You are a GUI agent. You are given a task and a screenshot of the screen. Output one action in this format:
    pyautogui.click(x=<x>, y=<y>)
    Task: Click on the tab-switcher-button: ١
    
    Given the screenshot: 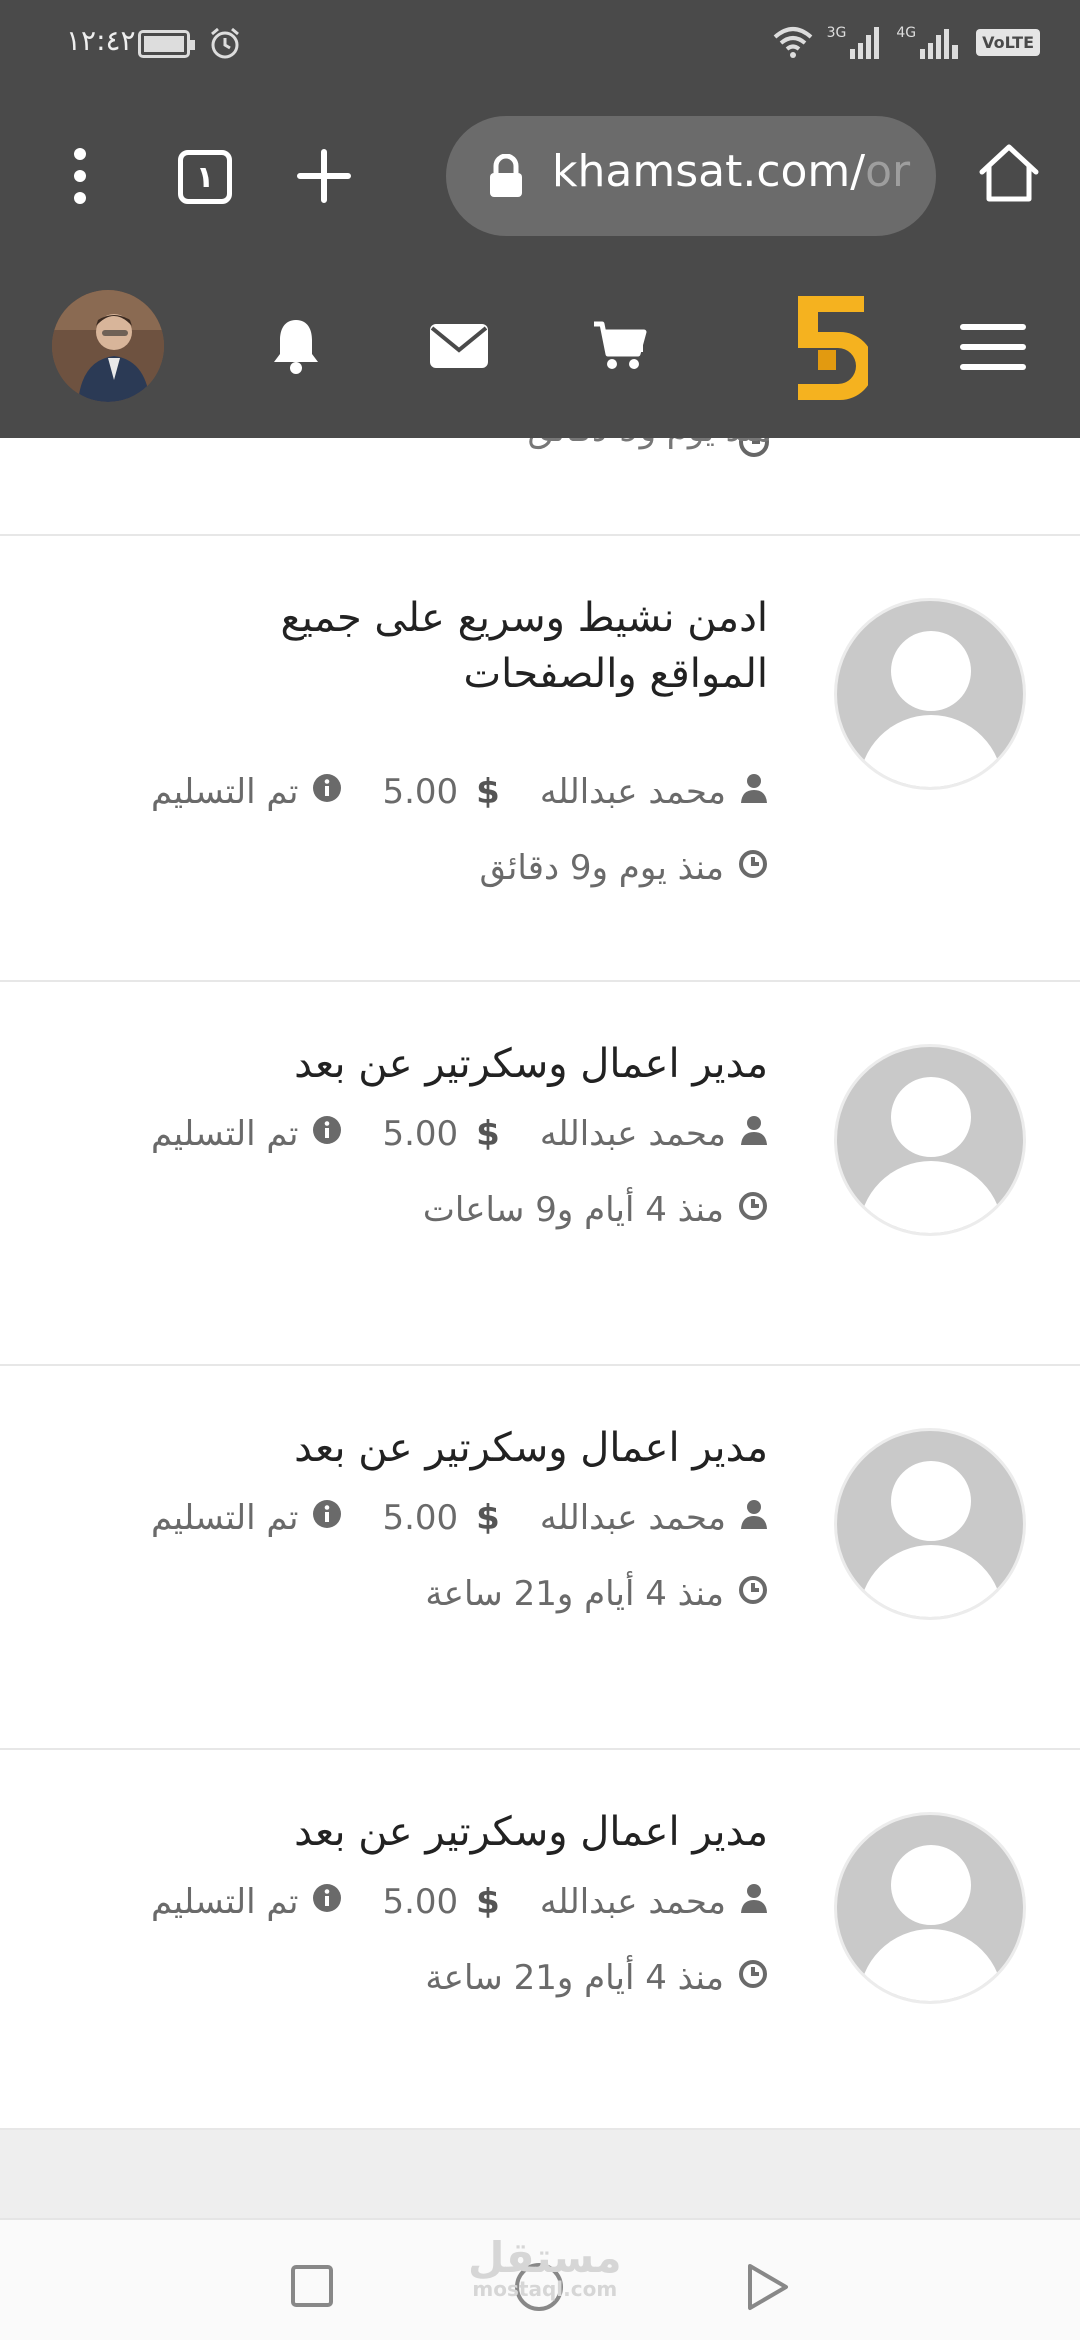 What is the action you would take?
    pyautogui.click(x=205, y=177)
    